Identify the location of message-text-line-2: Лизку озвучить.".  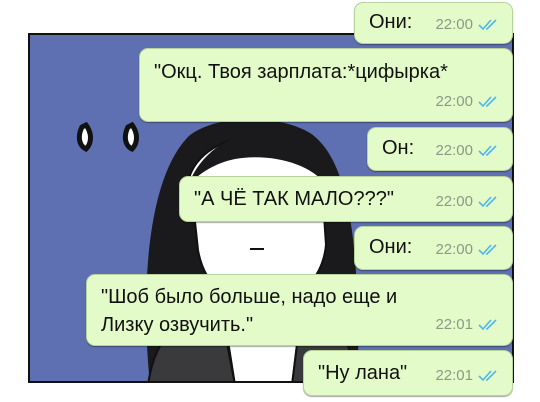
(177, 325).